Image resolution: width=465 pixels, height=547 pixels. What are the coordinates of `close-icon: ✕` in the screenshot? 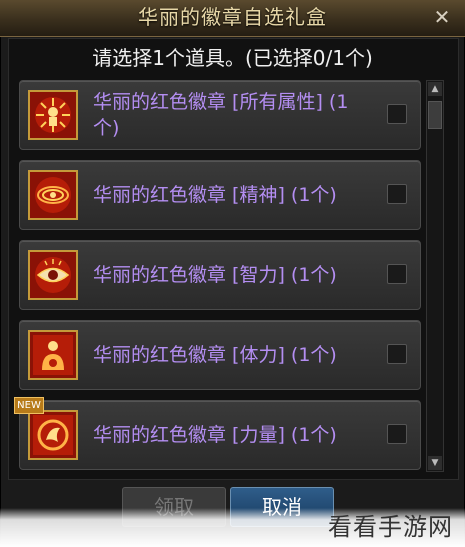 It's located at (442, 17).